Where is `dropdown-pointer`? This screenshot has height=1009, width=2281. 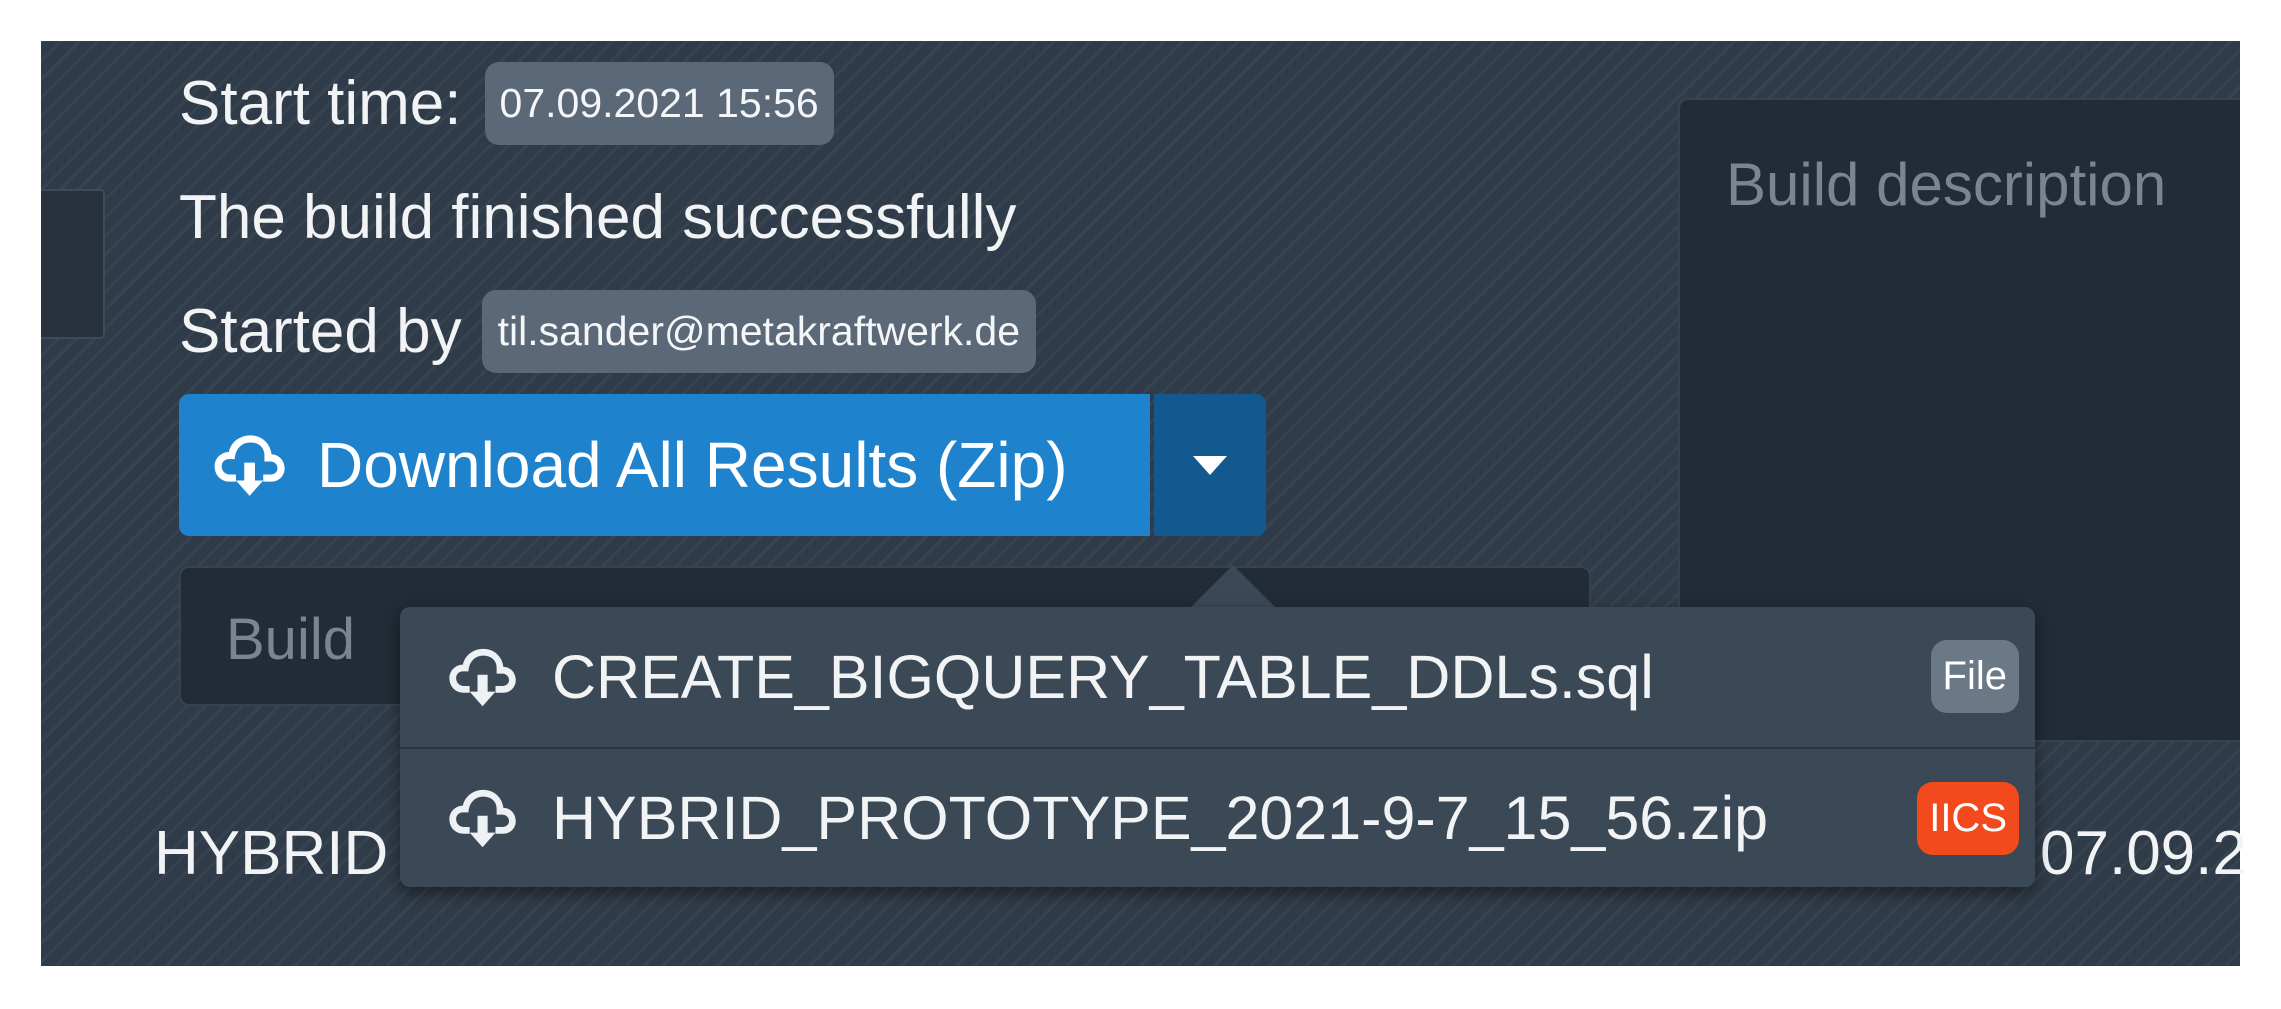
dropdown-pointer is located at coordinates (1233, 586).